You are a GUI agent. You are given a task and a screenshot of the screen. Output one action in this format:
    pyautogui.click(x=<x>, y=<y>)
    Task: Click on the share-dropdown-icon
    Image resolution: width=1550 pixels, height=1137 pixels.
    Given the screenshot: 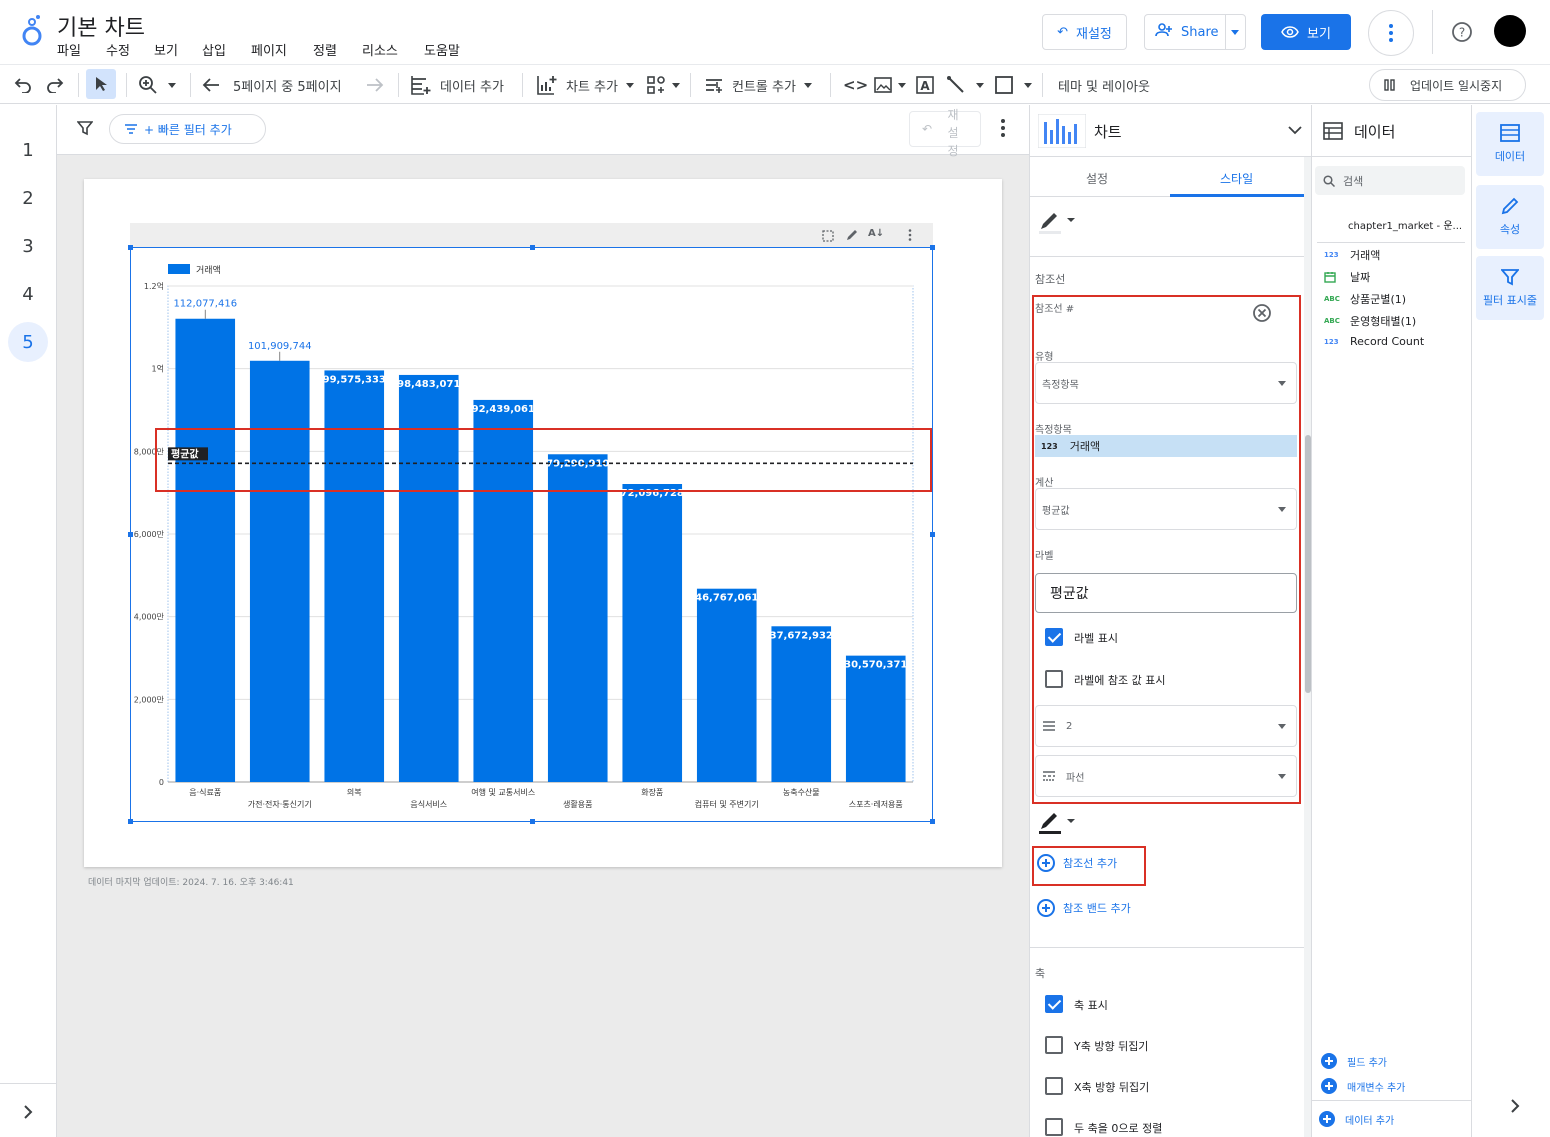 What is the action you would take?
    pyautogui.click(x=1235, y=32)
    